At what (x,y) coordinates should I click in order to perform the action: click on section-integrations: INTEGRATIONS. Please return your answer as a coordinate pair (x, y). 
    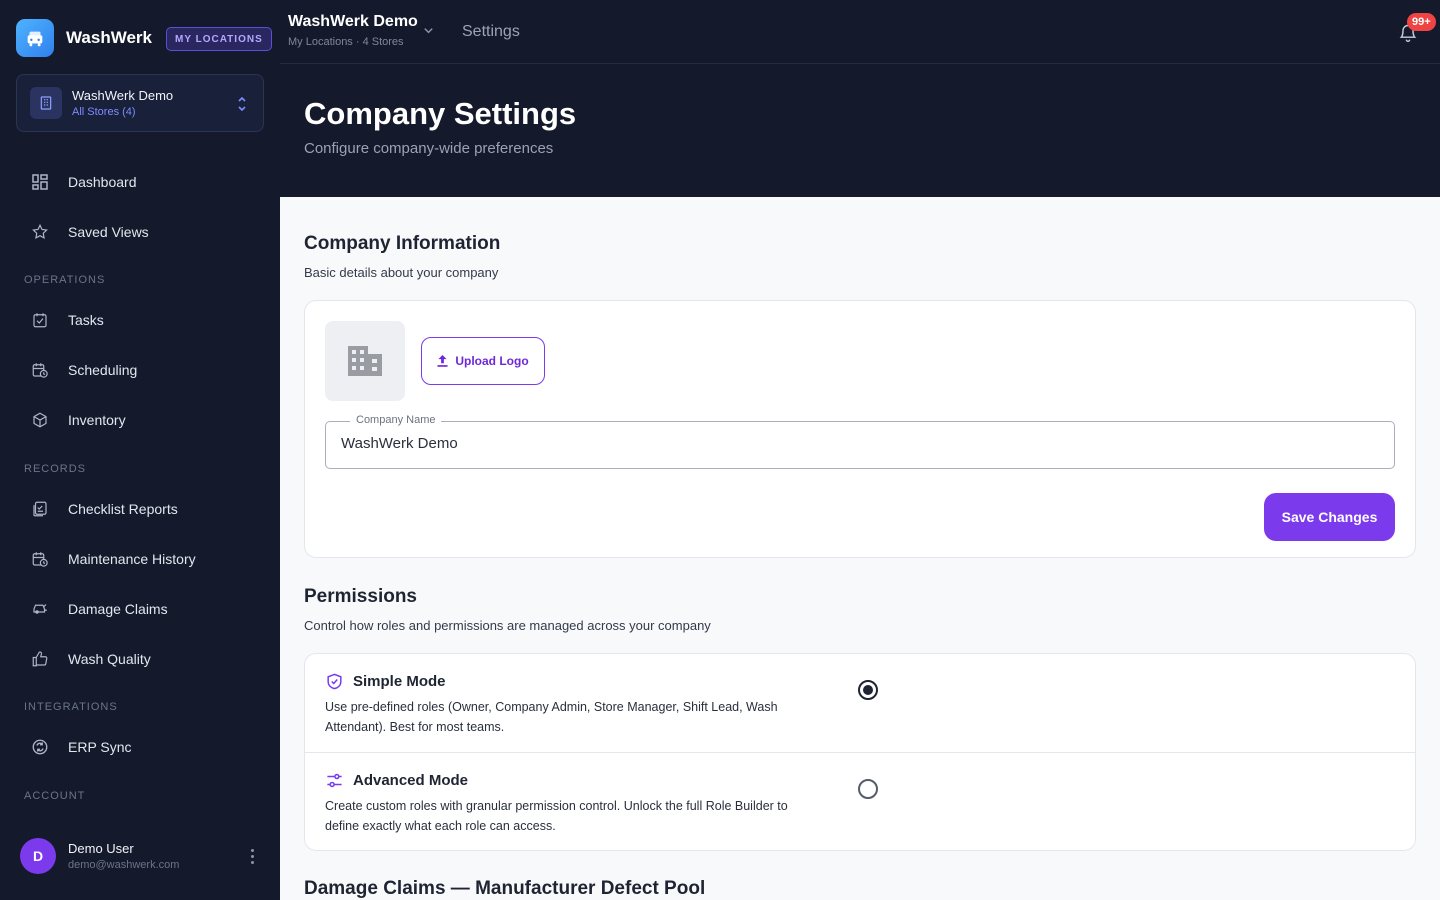
    Looking at the image, I should click on (71, 707).